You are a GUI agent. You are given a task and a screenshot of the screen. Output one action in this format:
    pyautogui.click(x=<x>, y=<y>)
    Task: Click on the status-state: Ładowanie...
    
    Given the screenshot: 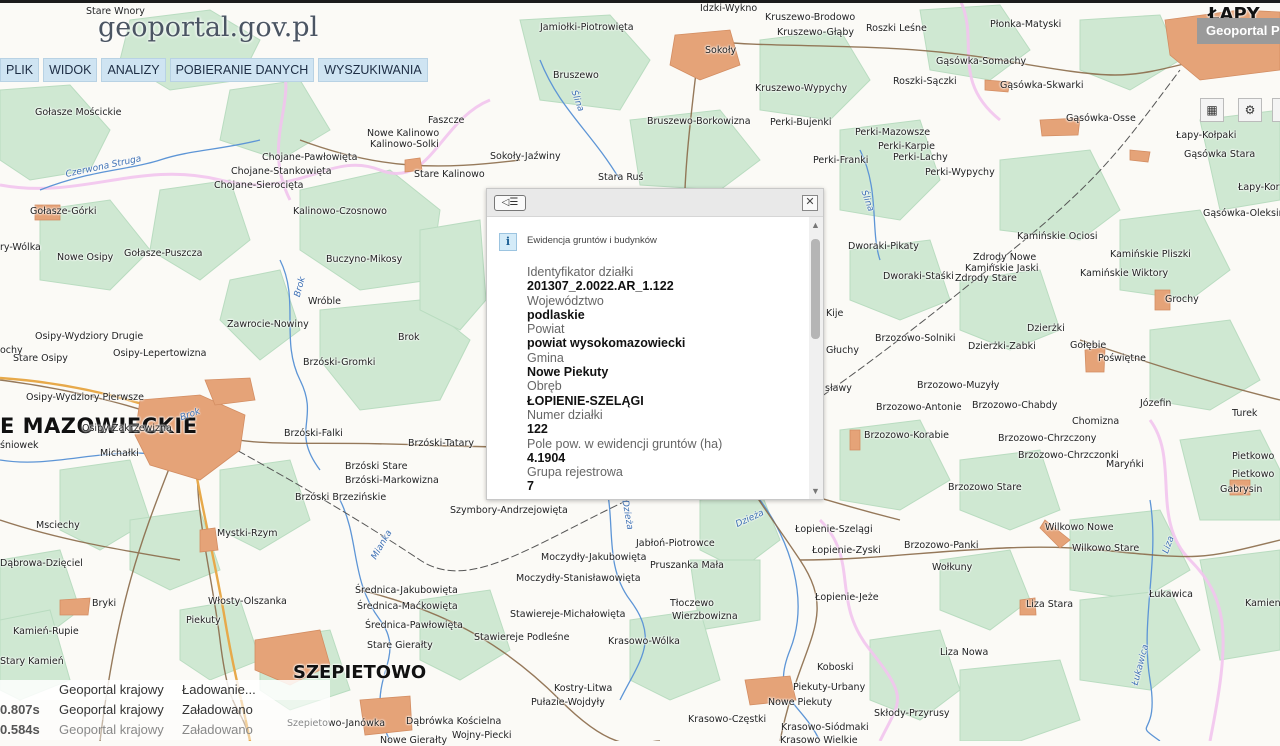 What is the action you would take?
    pyautogui.click(x=219, y=689)
    